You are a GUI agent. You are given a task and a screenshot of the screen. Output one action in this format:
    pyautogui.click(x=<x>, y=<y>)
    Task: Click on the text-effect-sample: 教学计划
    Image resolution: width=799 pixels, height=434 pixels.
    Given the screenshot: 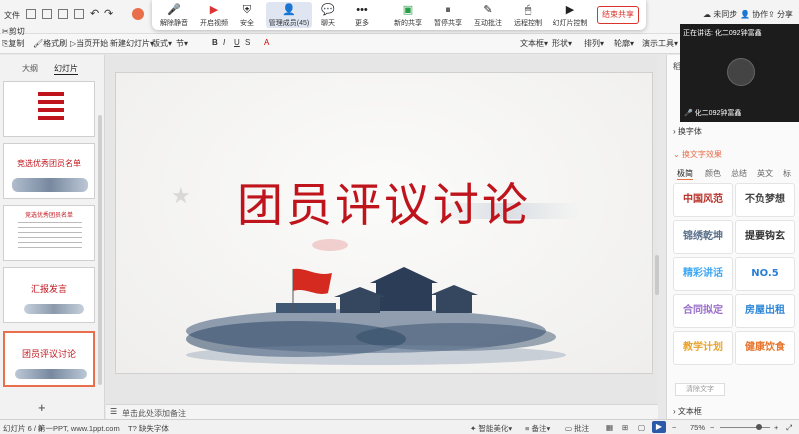 What is the action you would take?
    pyautogui.click(x=703, y=348)
    